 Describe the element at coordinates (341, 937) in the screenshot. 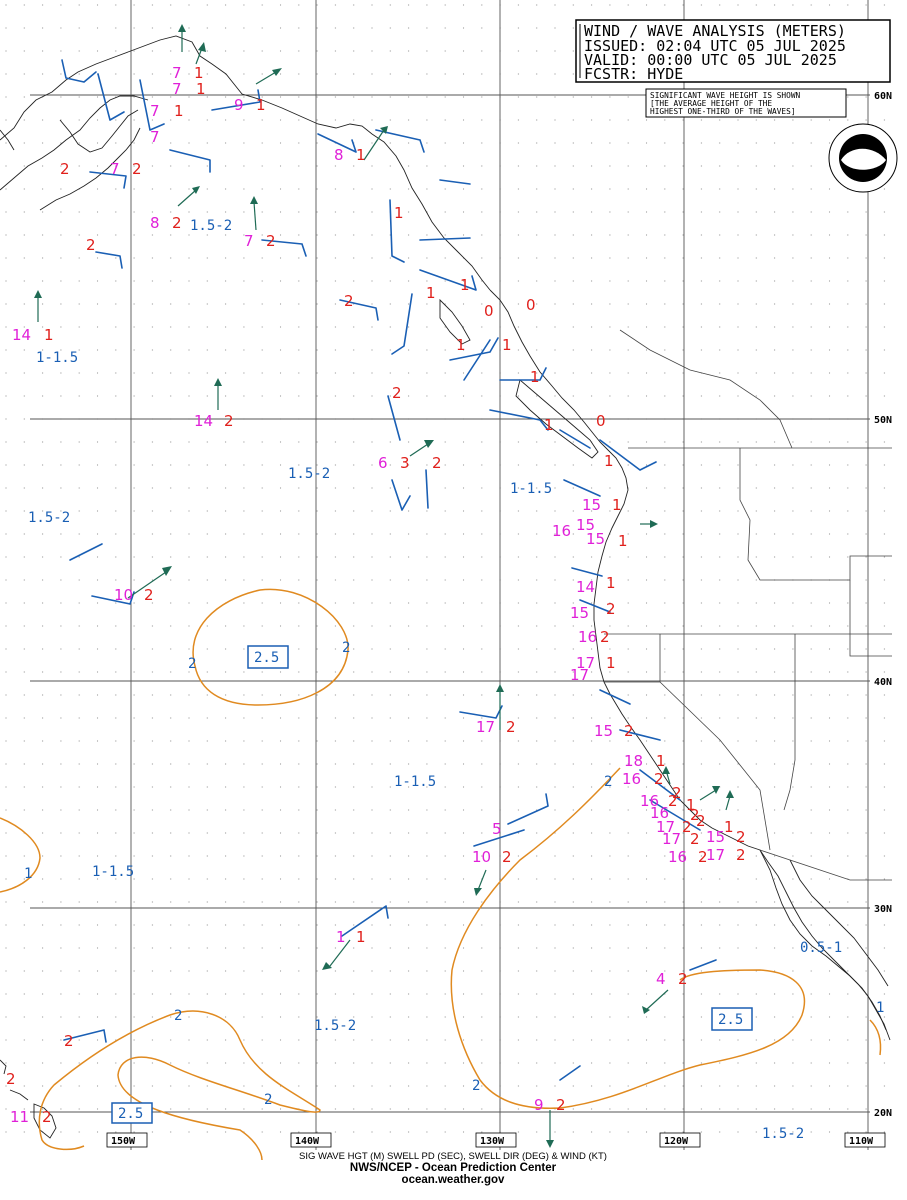

I see `swell-period: 1` at that location.